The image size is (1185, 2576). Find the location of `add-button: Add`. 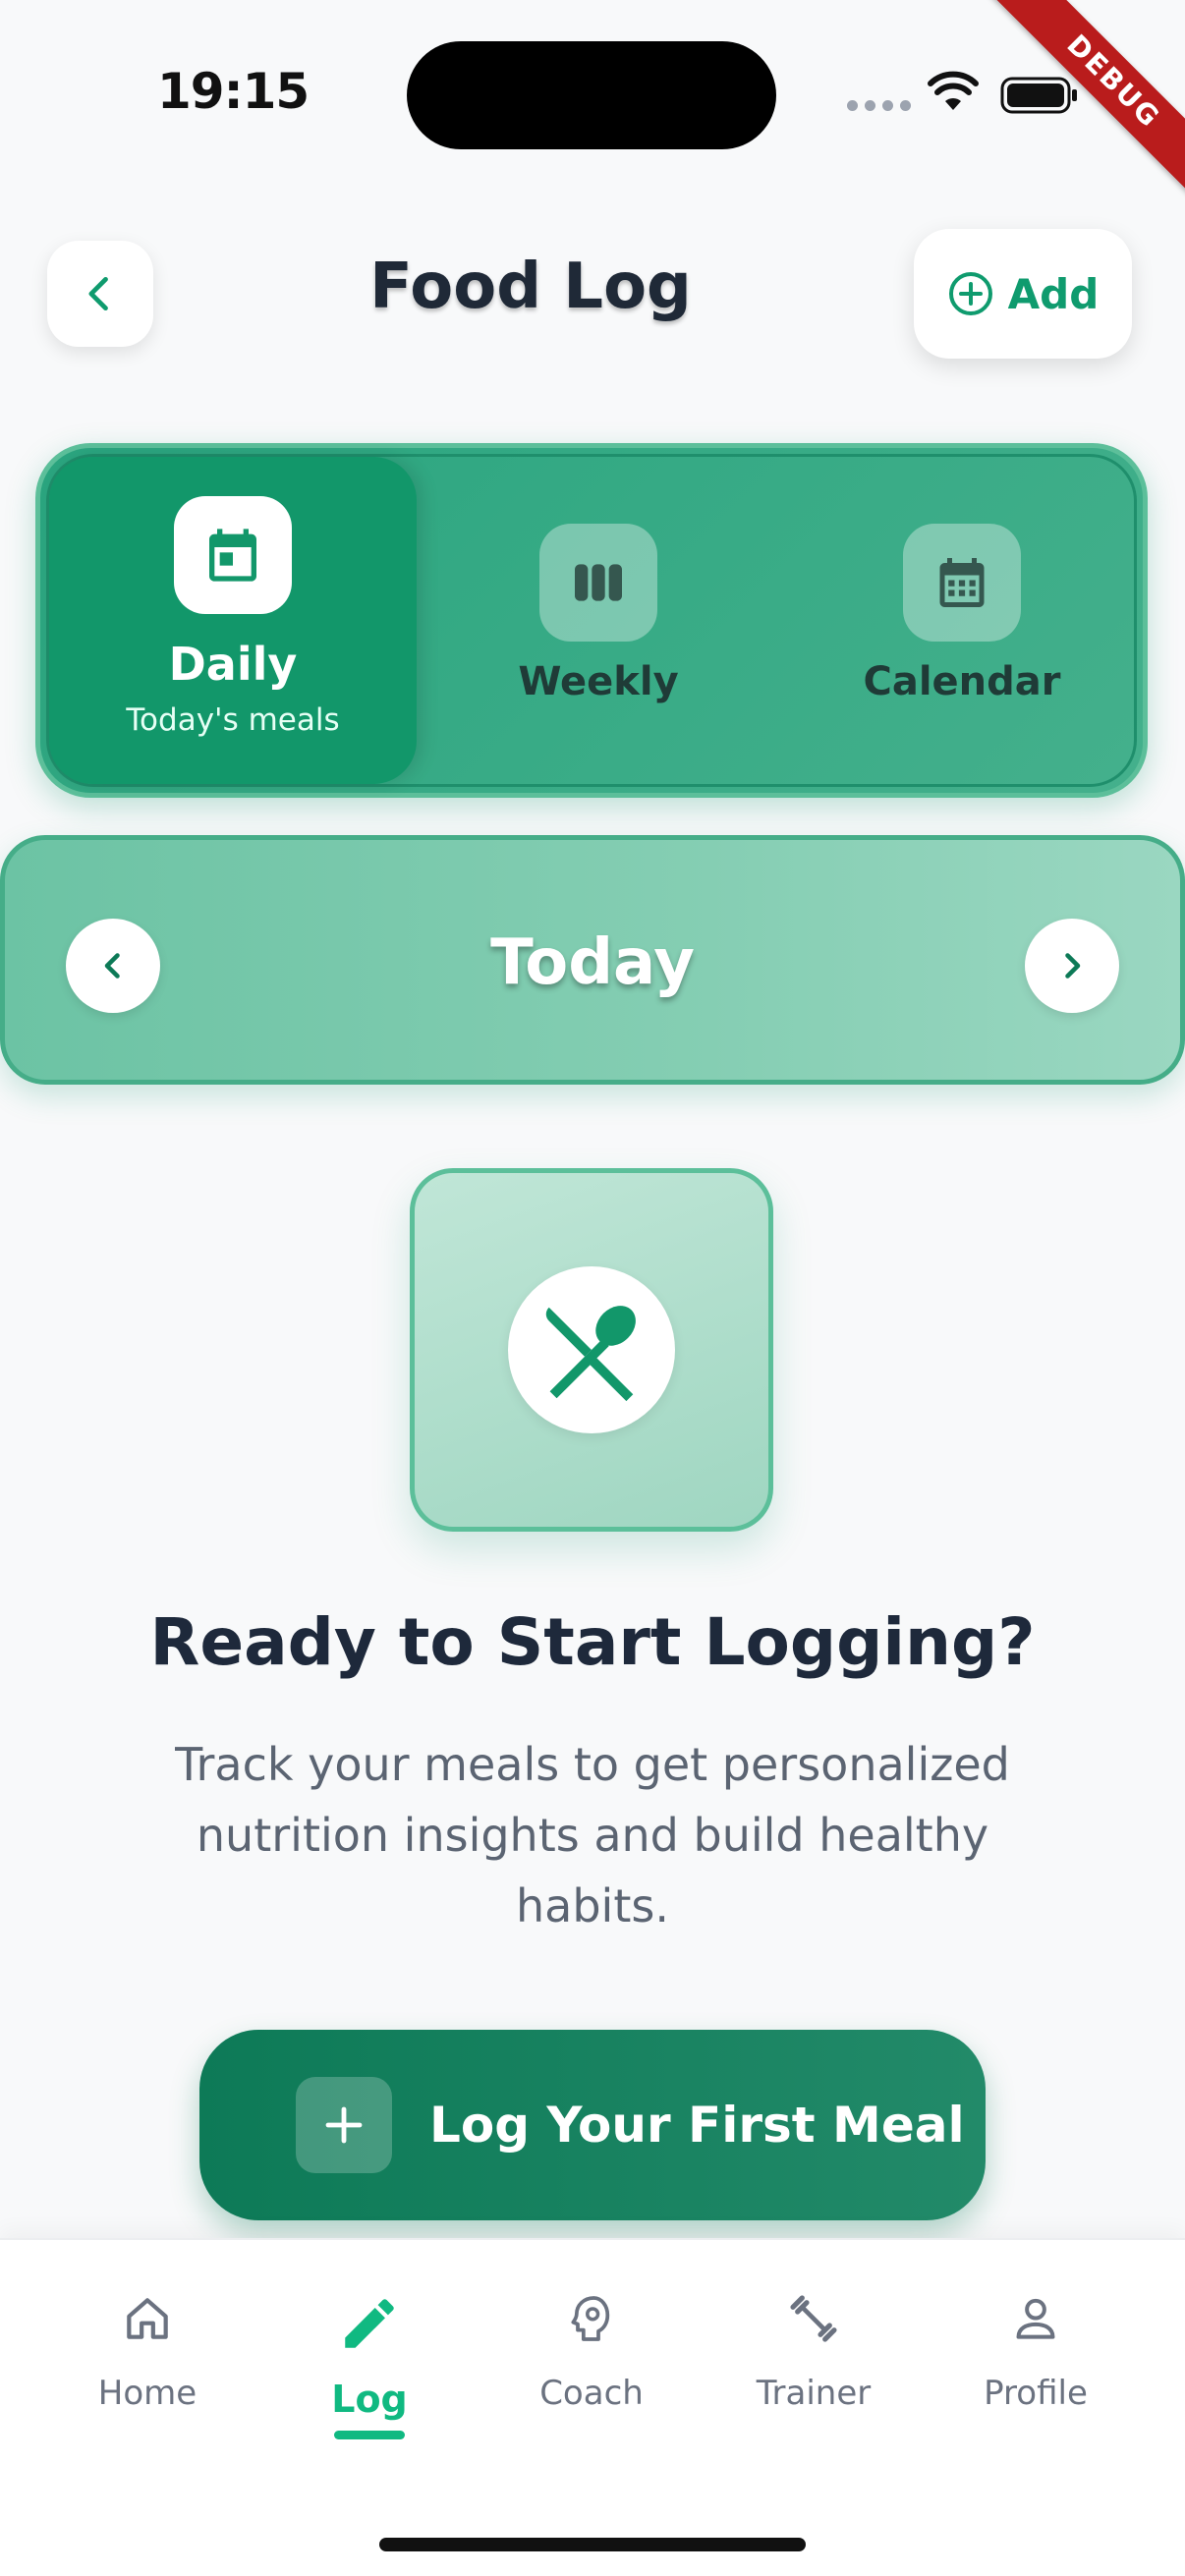

add-button: Add is located at coordinates (1023, 294).